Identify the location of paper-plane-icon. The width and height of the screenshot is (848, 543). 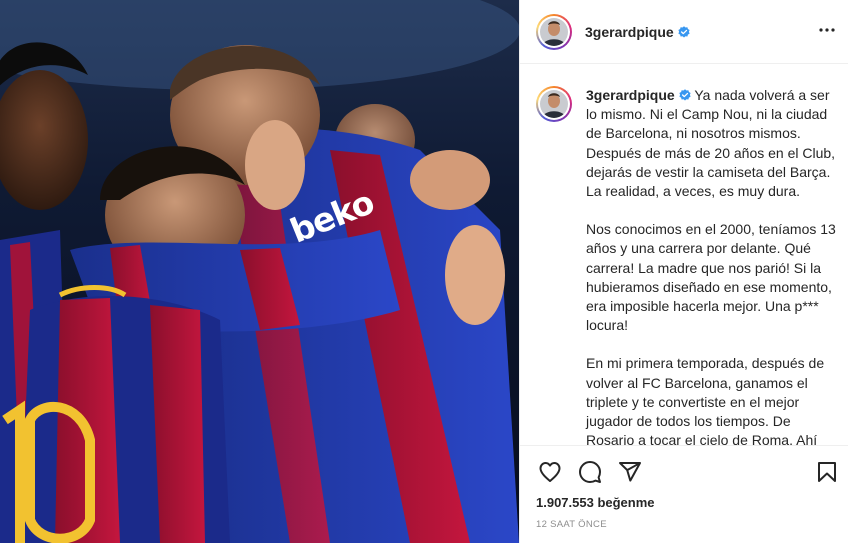
(630, 472).